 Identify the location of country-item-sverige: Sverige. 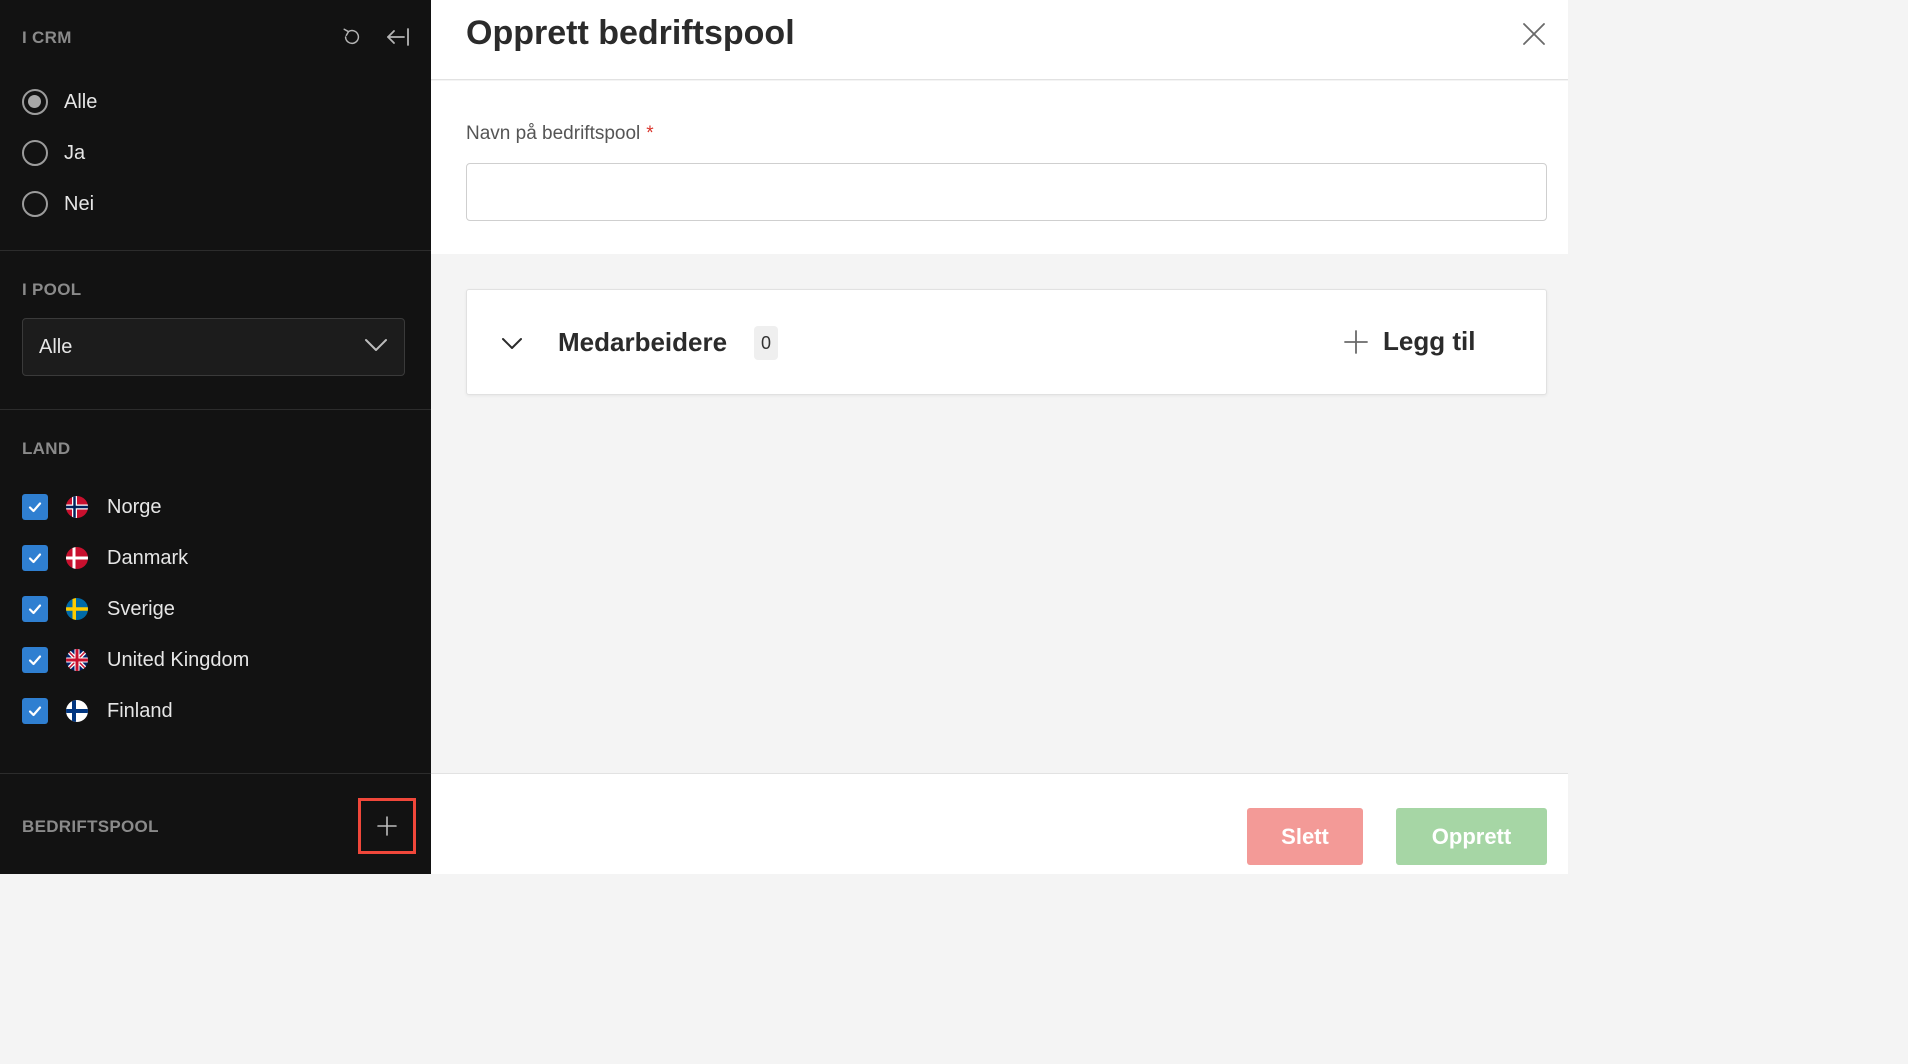
(98, 609).